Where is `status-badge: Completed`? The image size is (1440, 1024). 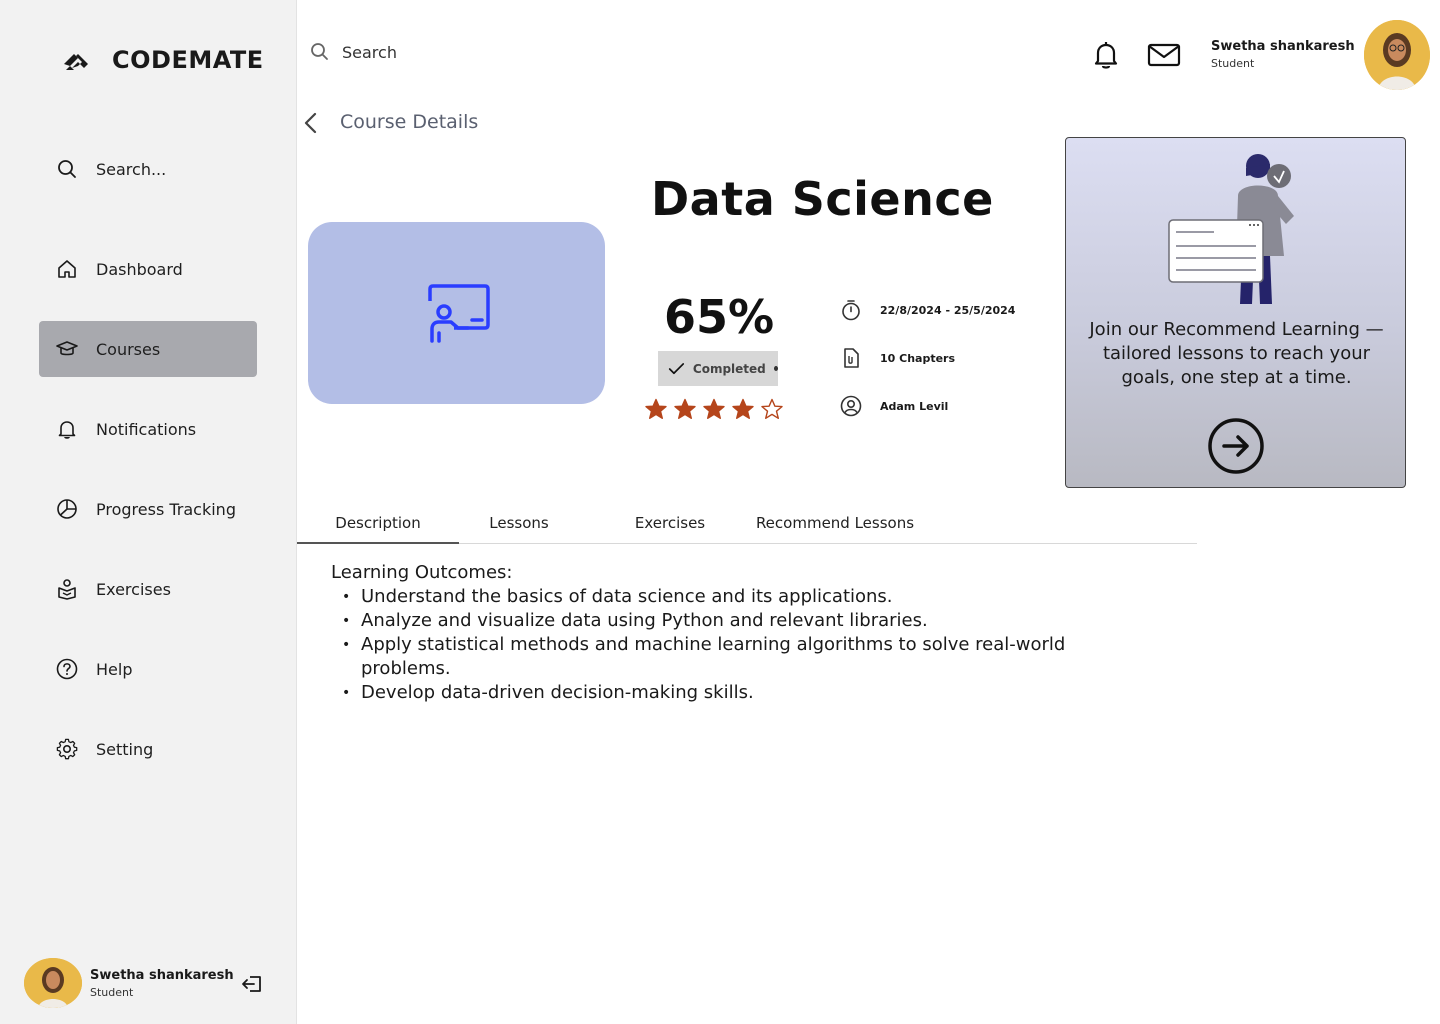 status-badge: Completed is located at coordinates (718, 368).